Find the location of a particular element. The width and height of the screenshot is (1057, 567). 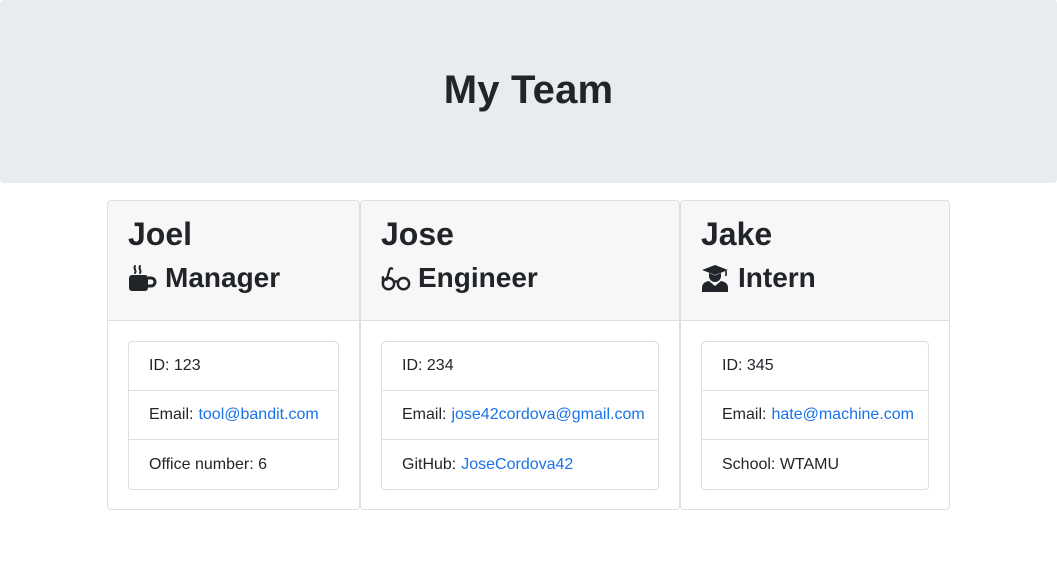

github-link: JoseCordova42 is located at coordinates (517, 465).